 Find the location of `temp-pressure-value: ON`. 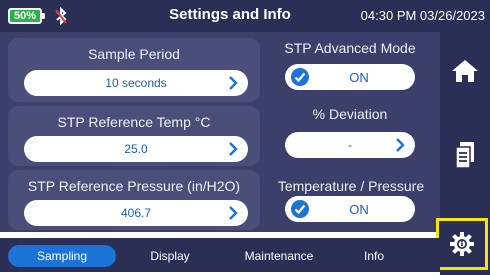

temp-pressure-value: ON is located at coordinates (359, 209).